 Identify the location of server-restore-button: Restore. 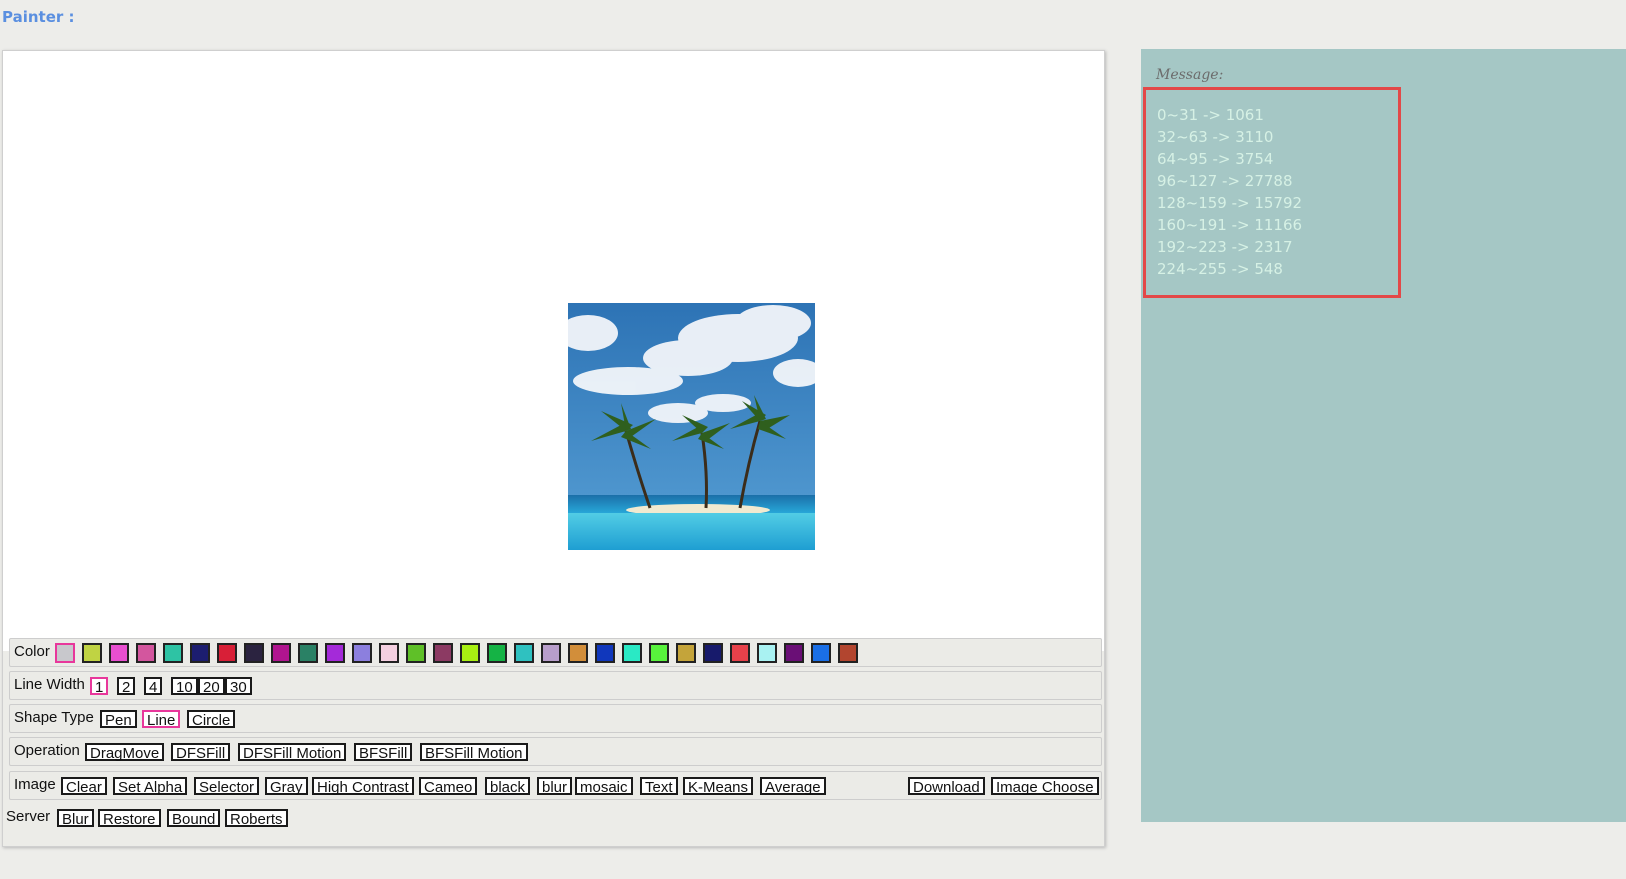
(129, 818).